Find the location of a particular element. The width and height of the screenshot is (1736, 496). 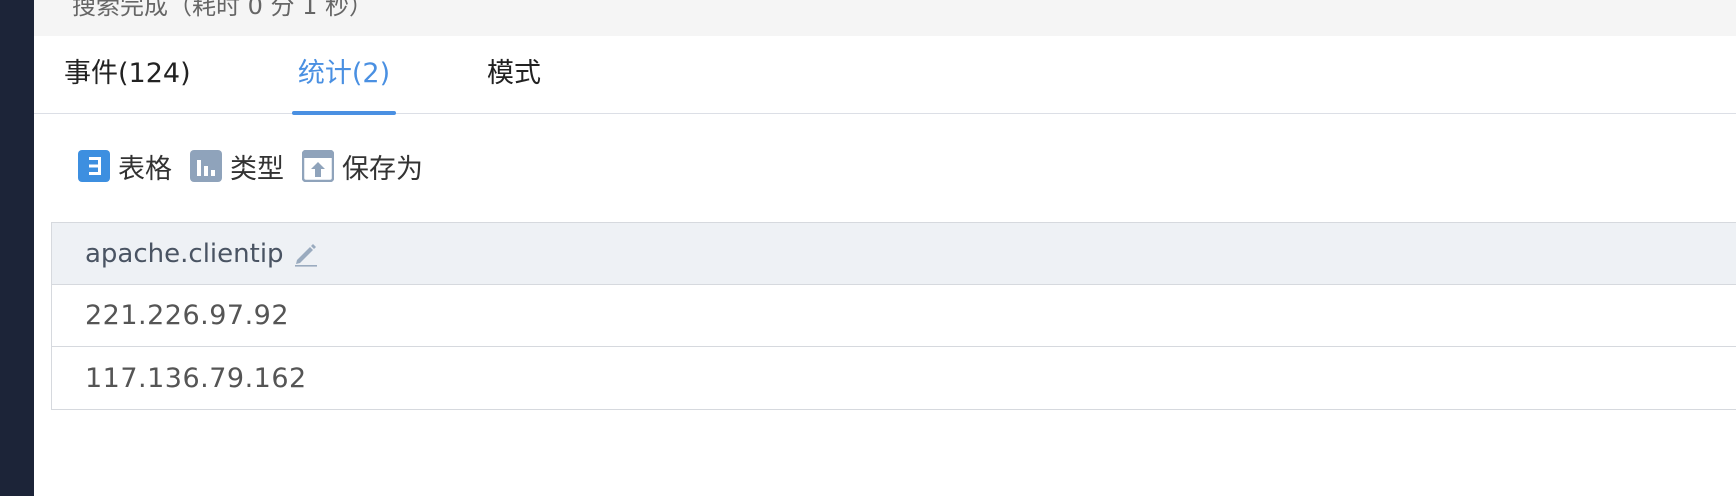

tab-events-label: 事件(124) is located at coordinates (127, 73).